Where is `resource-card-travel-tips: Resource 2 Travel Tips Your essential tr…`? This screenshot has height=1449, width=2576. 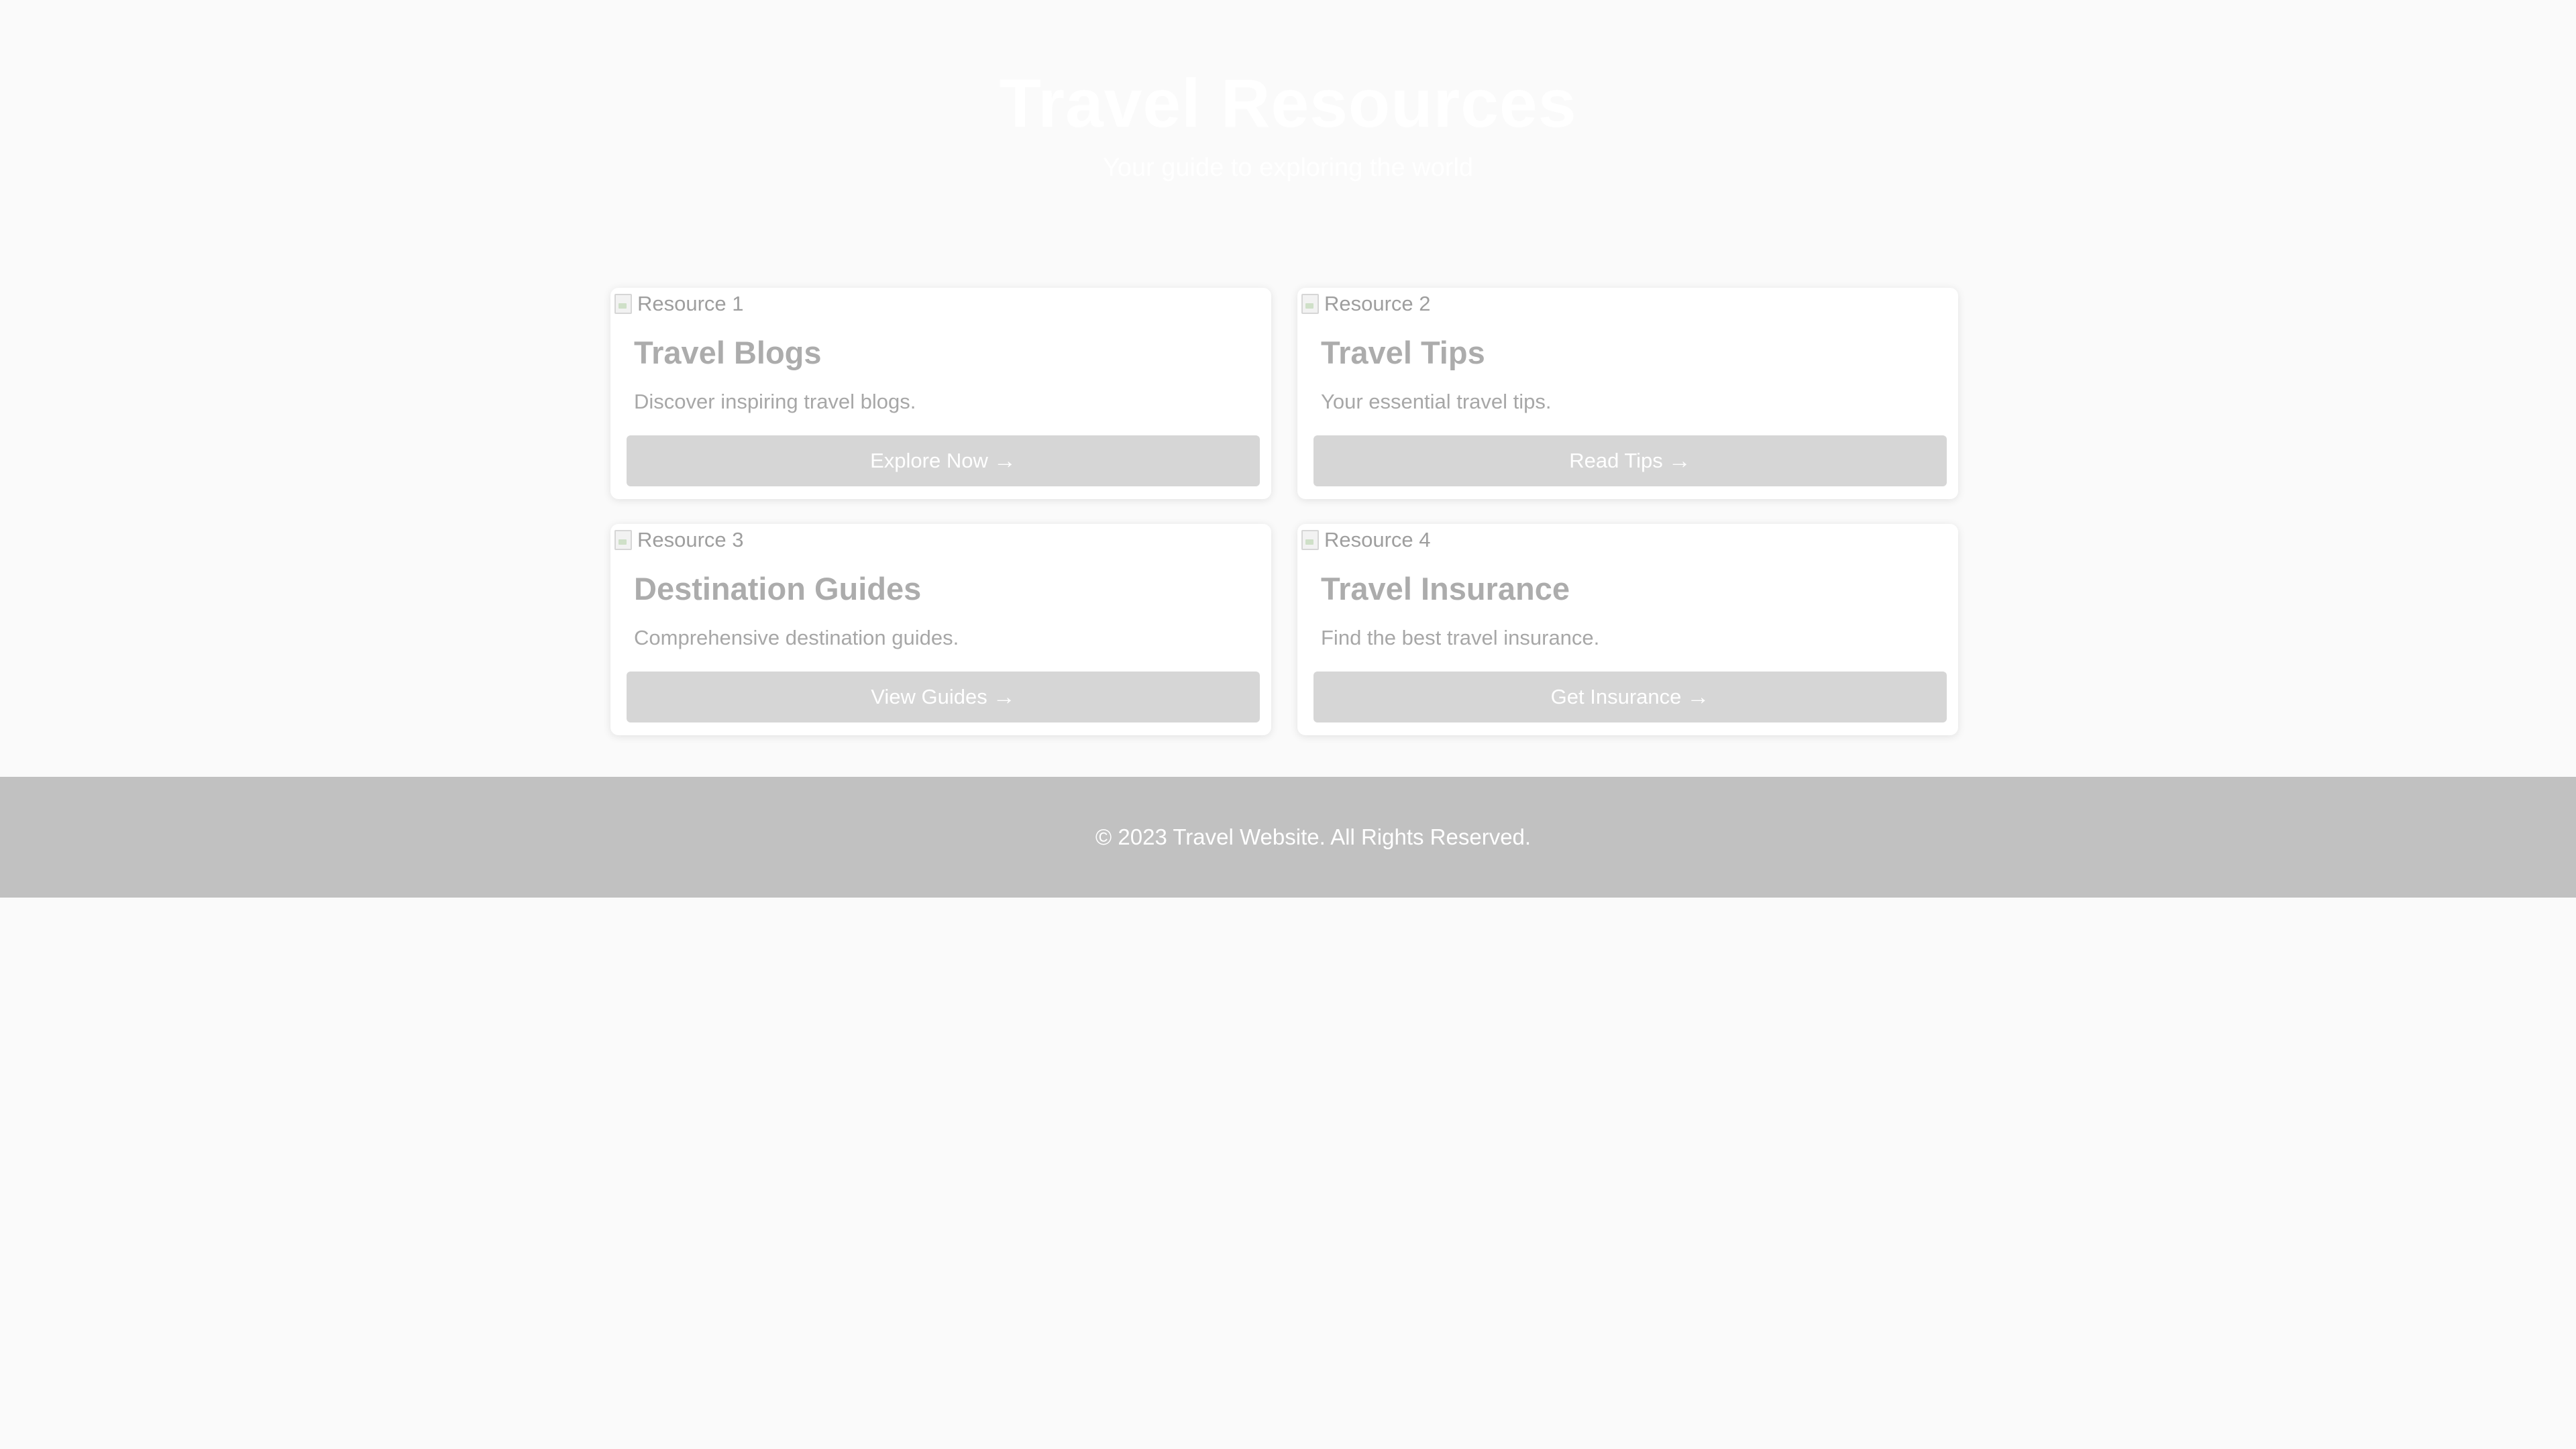 resource-card-travel-tips: Resource 2 Travel Tips Your essential tr… is located at coordinates (1627, 393).